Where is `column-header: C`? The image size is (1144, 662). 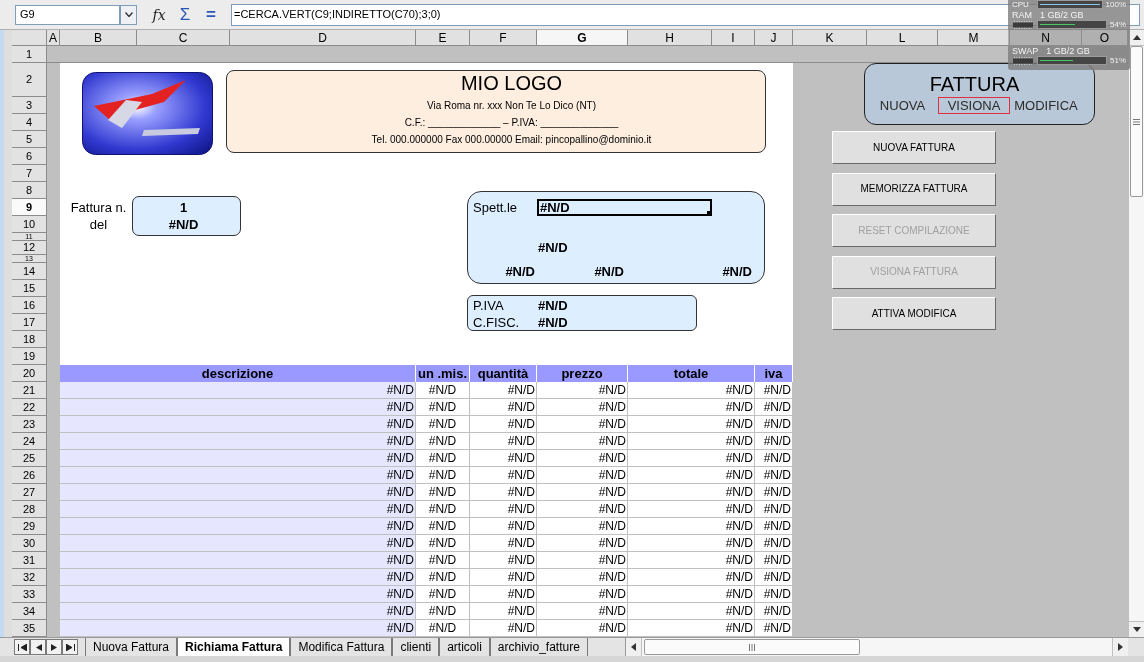 column-header: C is located at coordinates (183, 38).